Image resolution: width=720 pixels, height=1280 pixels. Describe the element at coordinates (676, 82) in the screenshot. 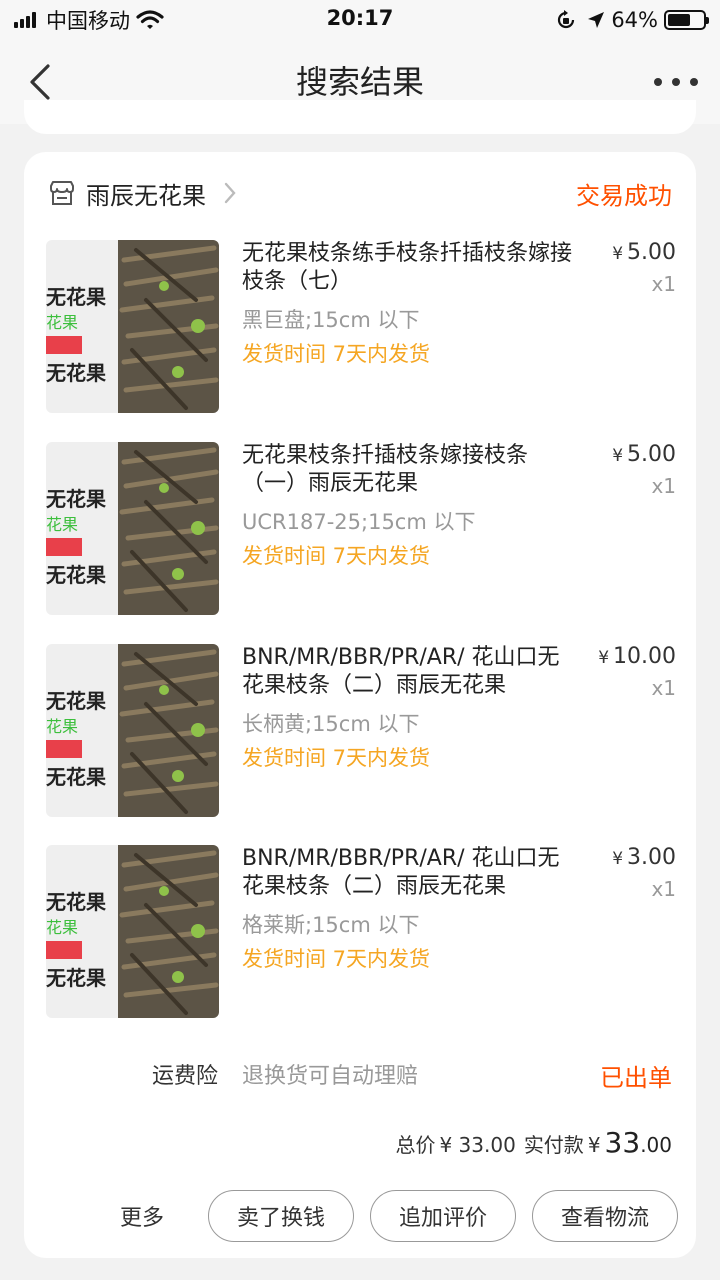

I see `more-dots-icon` at that location.